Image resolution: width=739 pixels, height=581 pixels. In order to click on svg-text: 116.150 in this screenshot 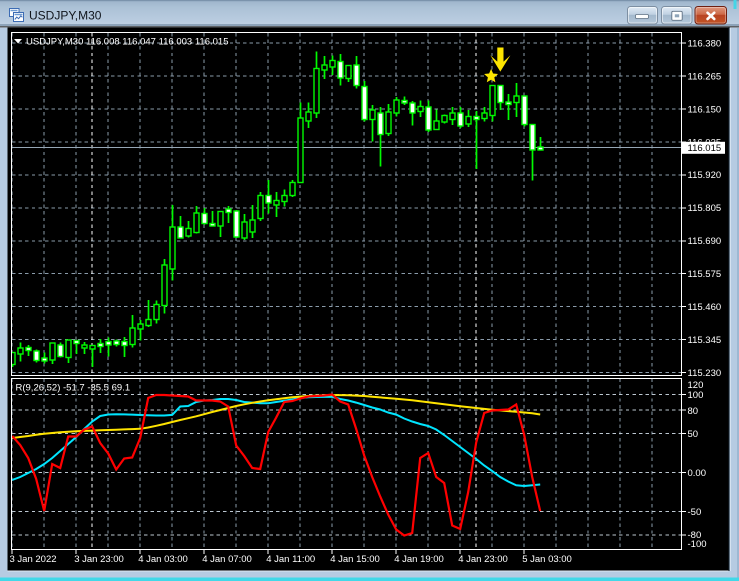, I will do `click(705, 109)`.